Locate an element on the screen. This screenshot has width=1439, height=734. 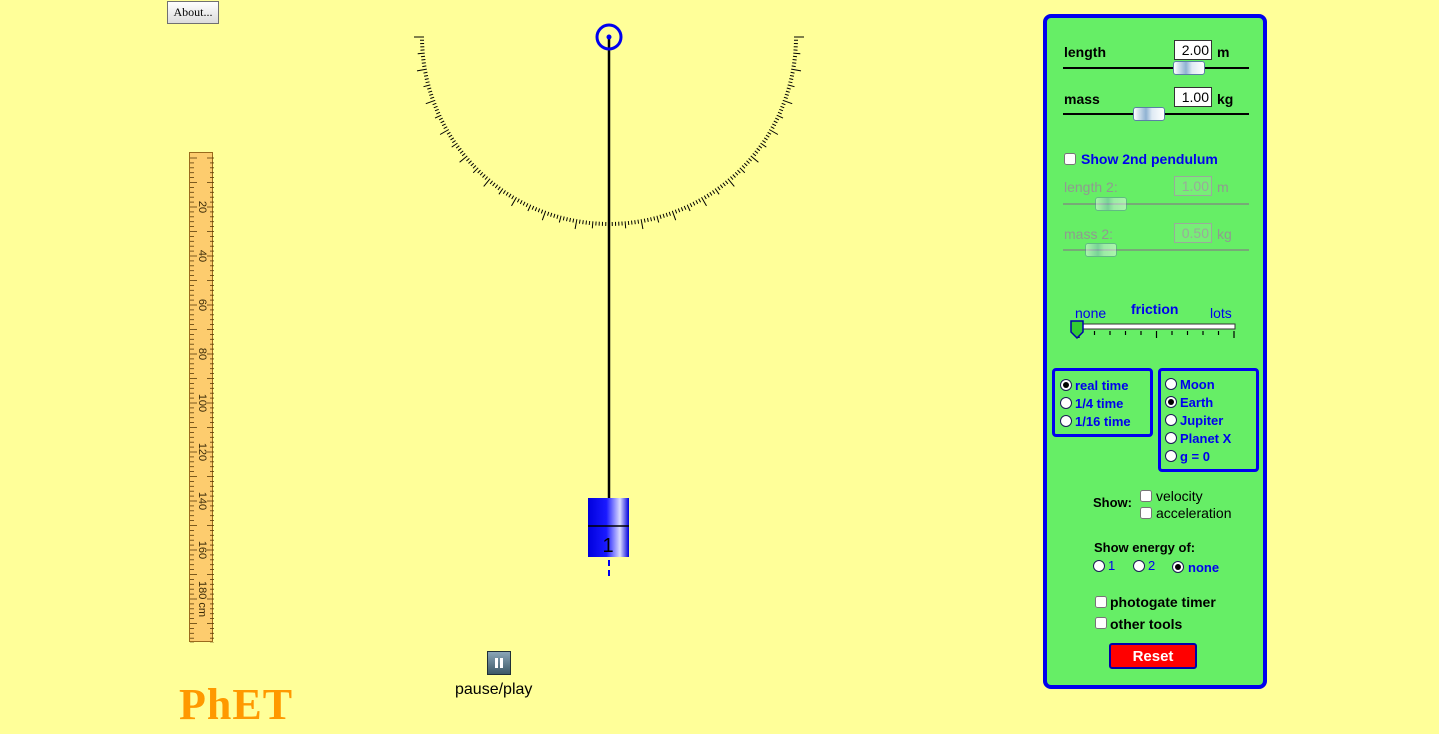
length2-slider-thumb is located at coordinates (1111, 204).